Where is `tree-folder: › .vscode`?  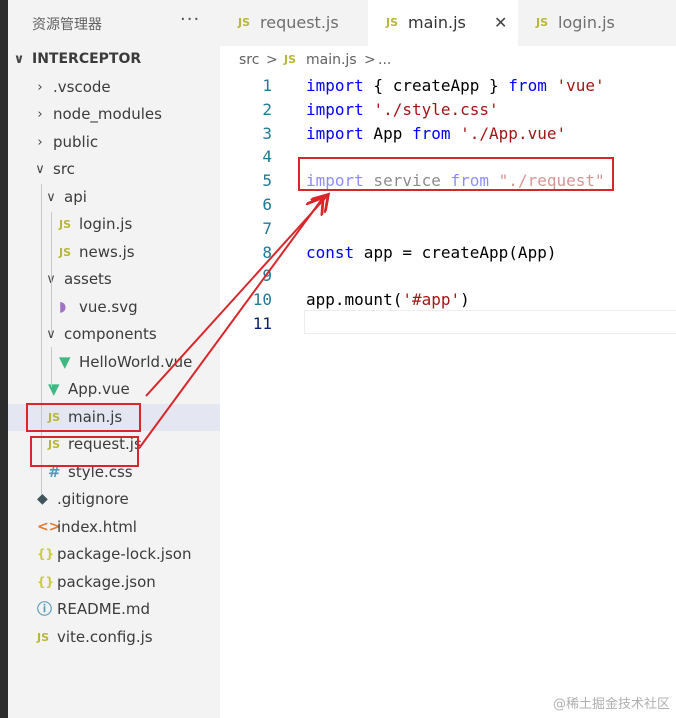 tree-folder: › .vscode is located at coordinates (114, 87).